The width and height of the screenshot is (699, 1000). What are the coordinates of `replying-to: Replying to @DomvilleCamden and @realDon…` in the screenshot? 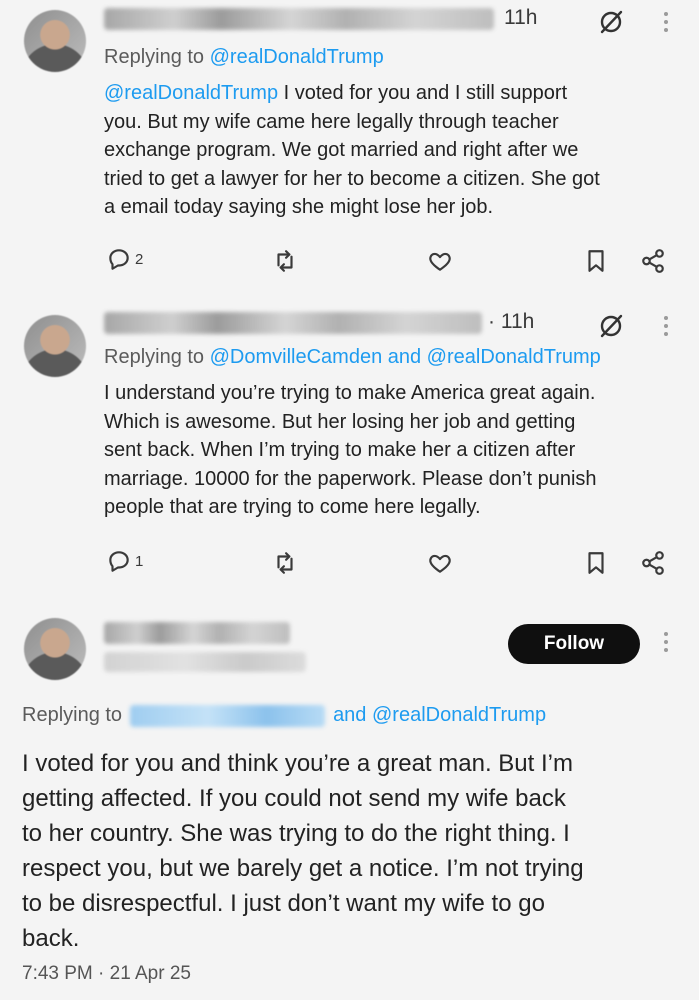 It's located at (352, 357).